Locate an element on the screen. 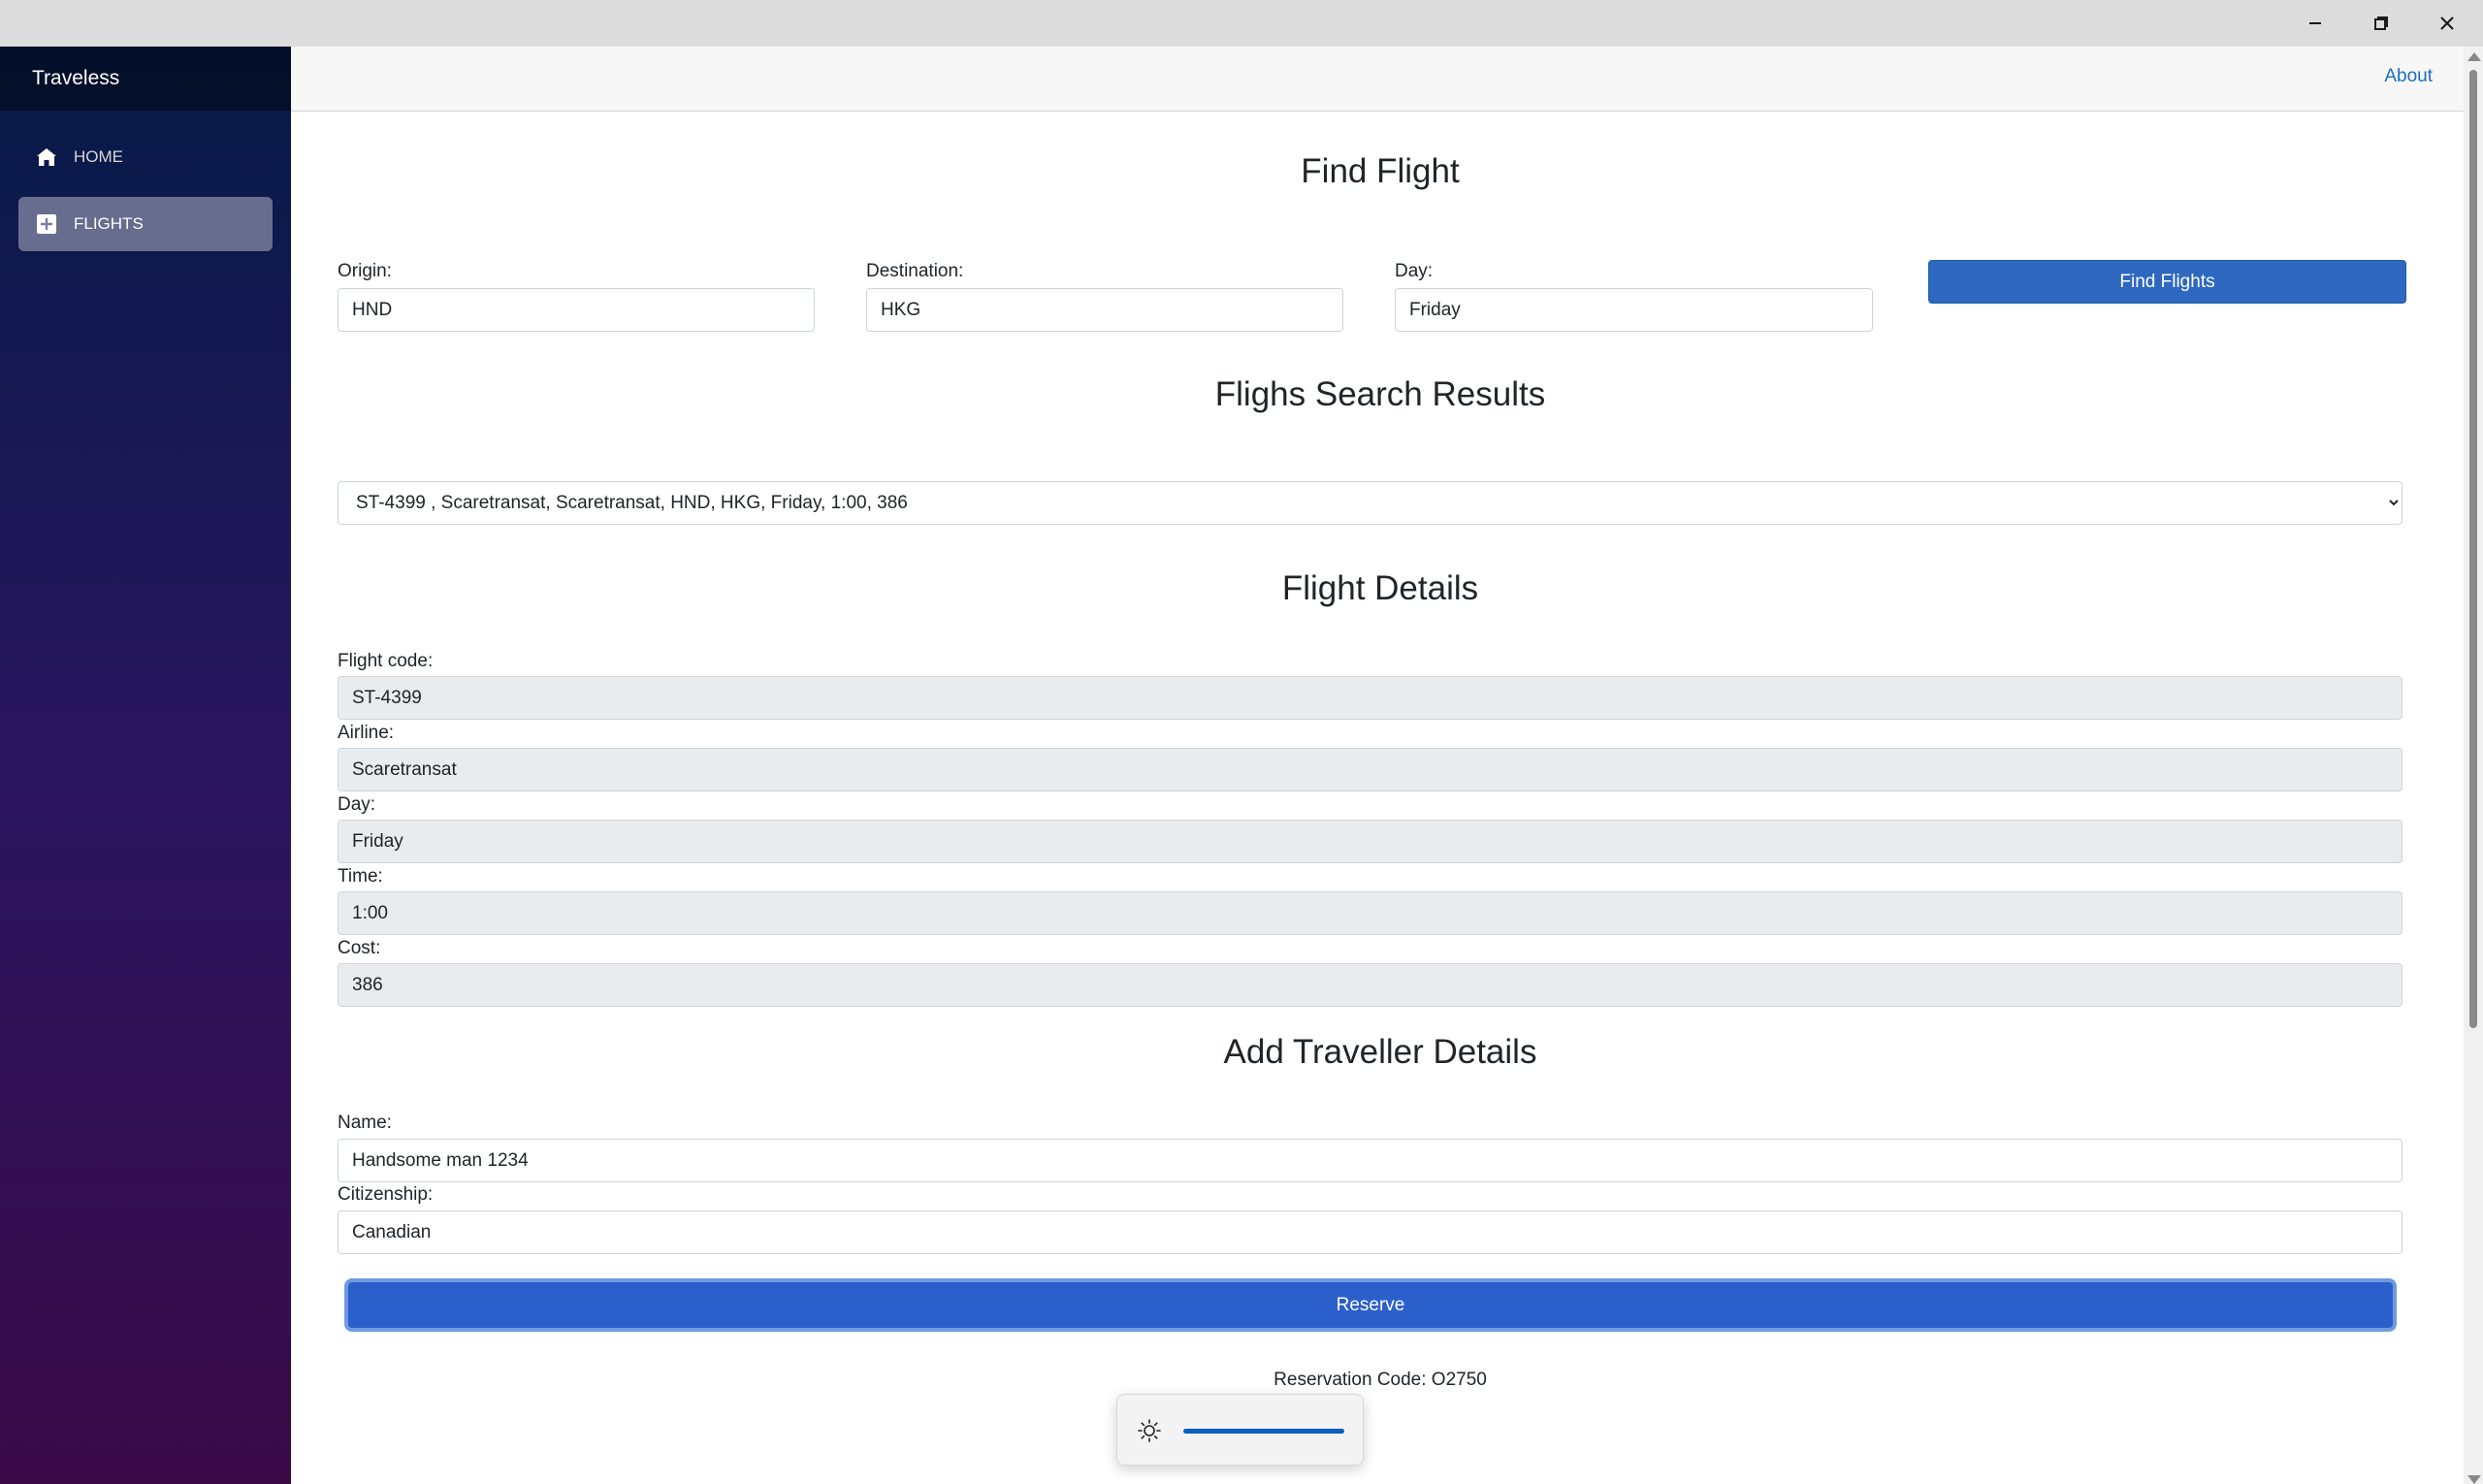 The height and width of the screenshot is (1484, 2483). find-flight-title: Find Flight is located at coordinates (1380, 171).